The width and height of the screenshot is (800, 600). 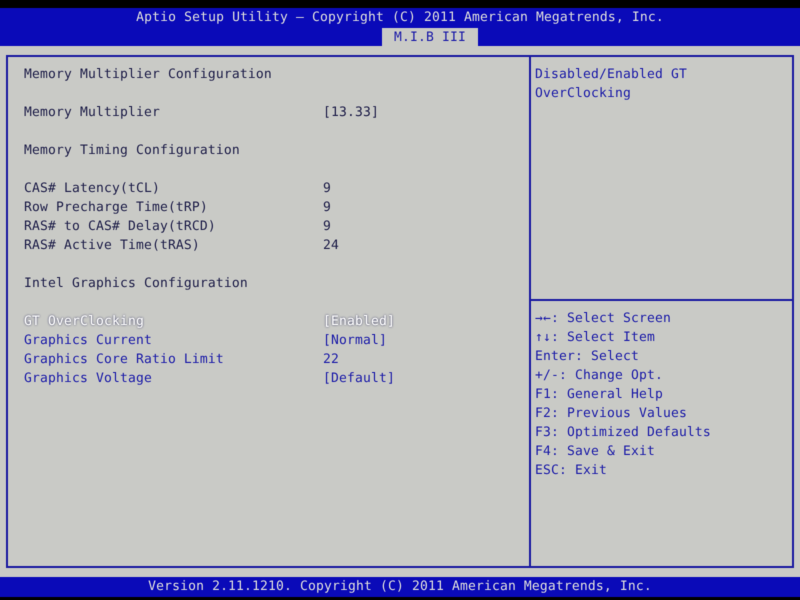 I want to click on setting-label: Graphics Core Ratio Limit, so click(x=173, y=359).